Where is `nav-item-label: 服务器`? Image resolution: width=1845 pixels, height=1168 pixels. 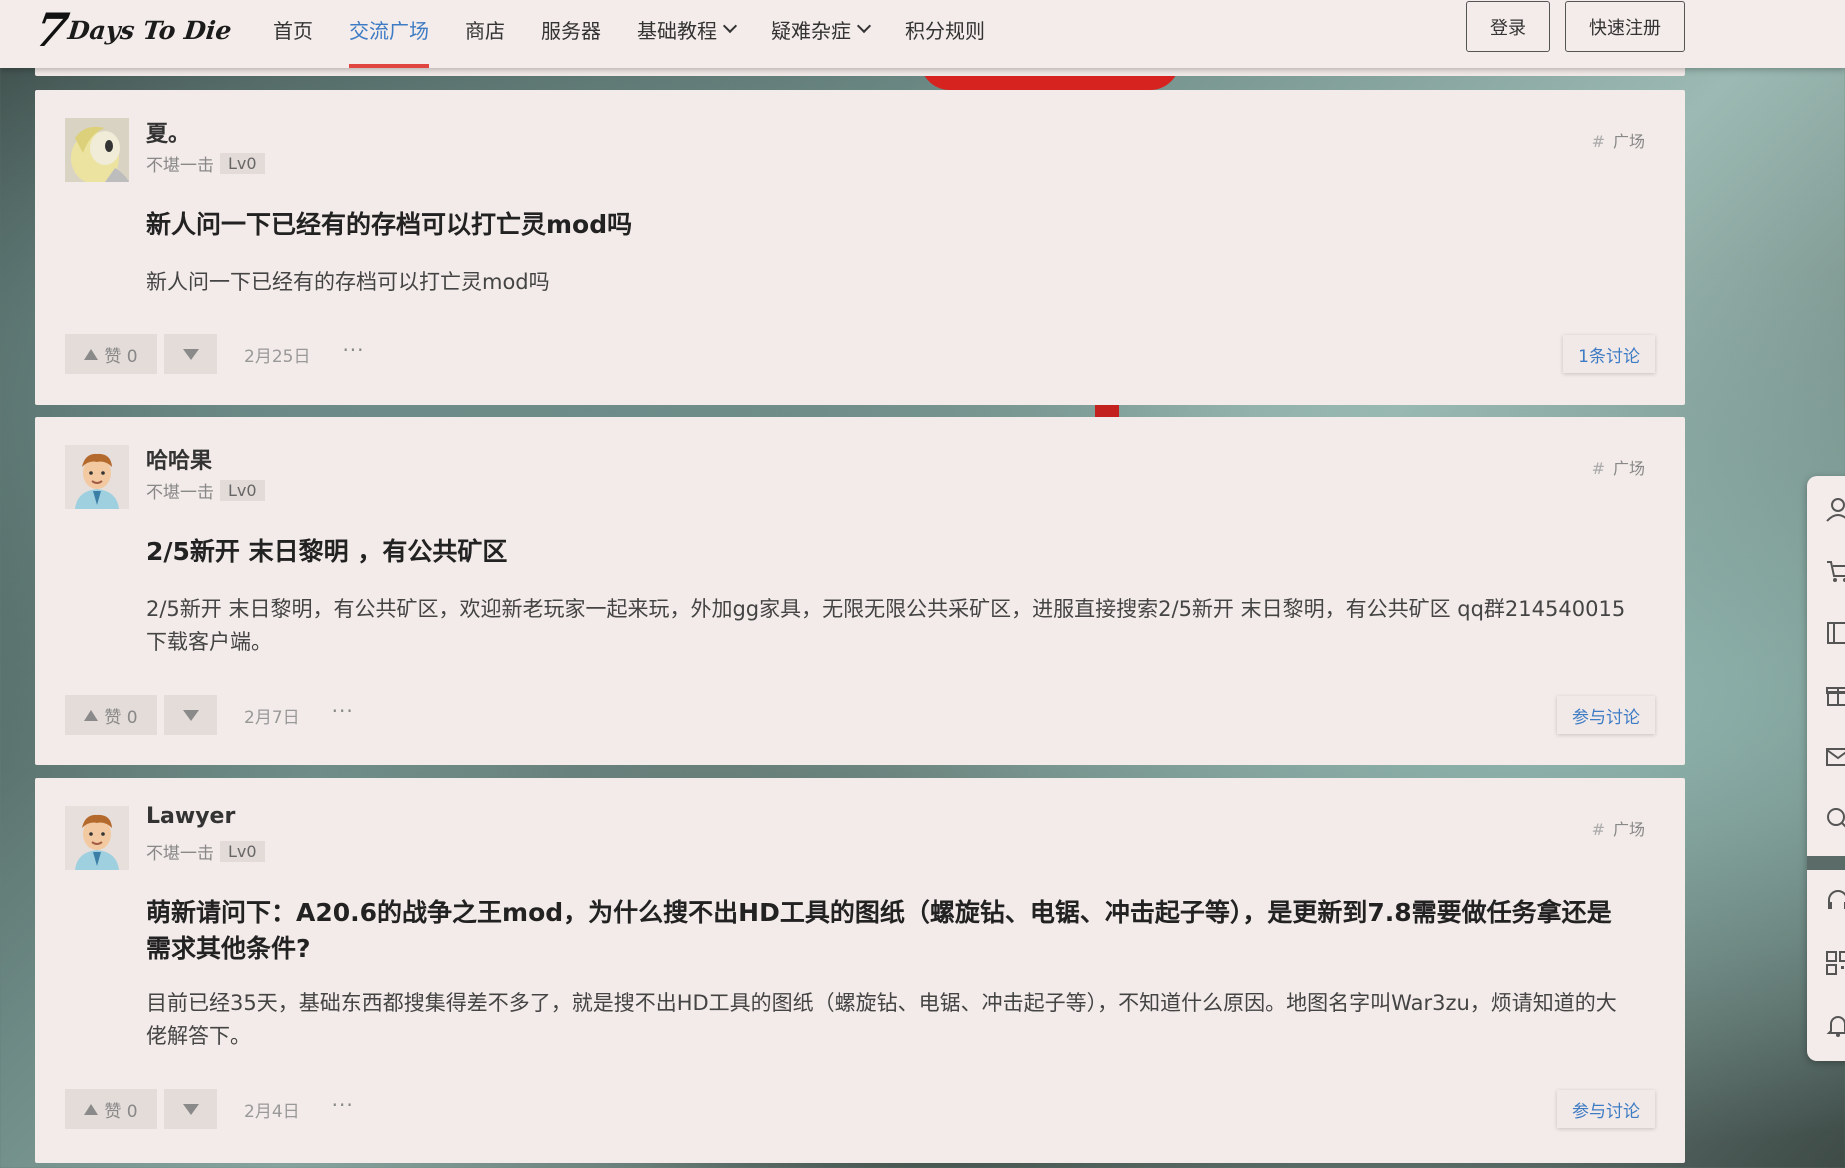 nav-item-label: 服务器 is located at coordinates (571, 30).